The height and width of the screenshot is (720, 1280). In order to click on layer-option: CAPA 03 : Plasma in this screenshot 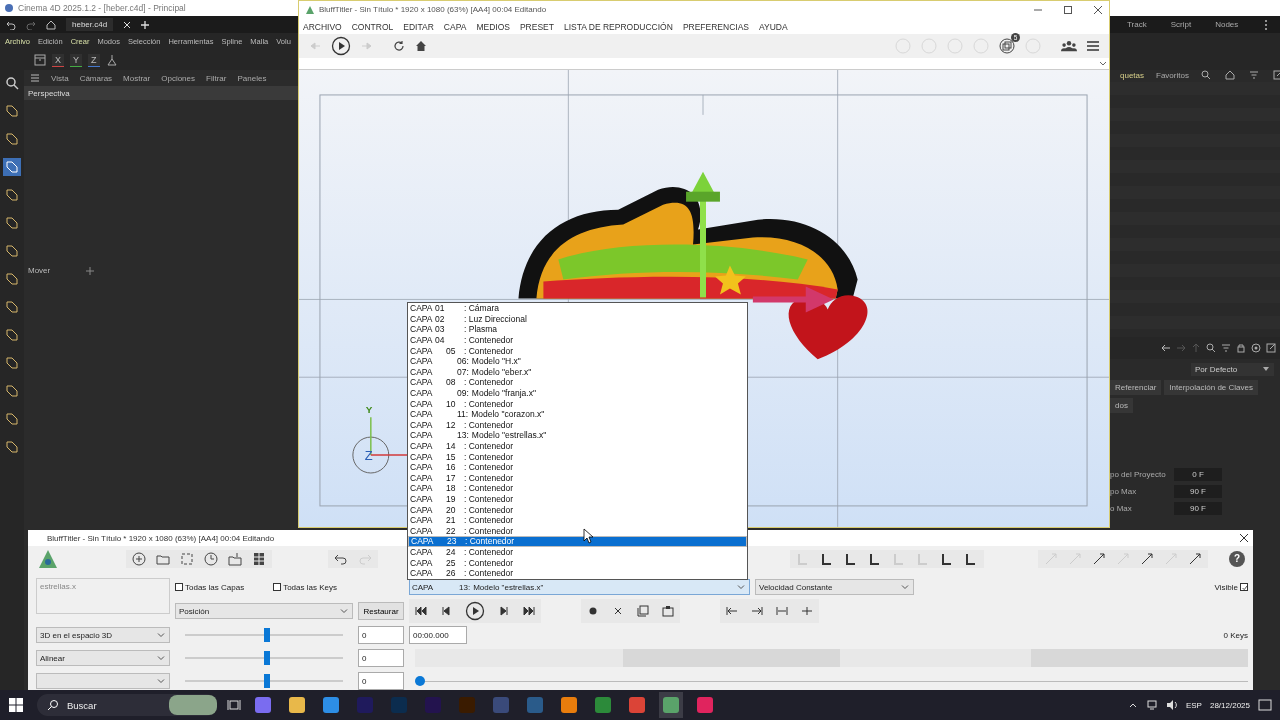, I will do `click(577, 329)`.